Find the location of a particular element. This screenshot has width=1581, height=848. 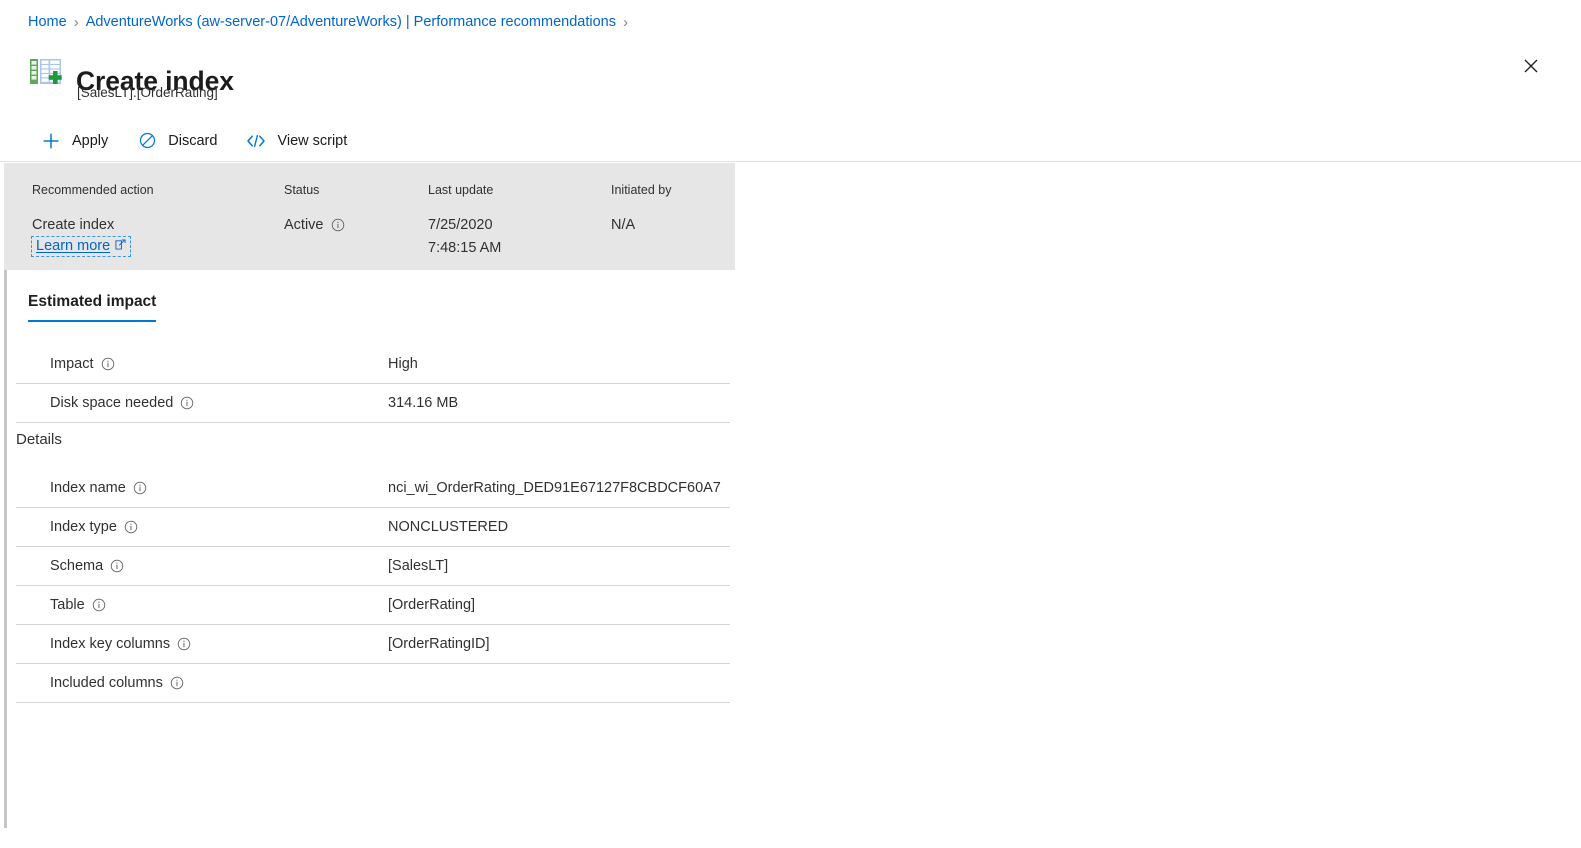

close-icon is located at coordinates (1531, 66).